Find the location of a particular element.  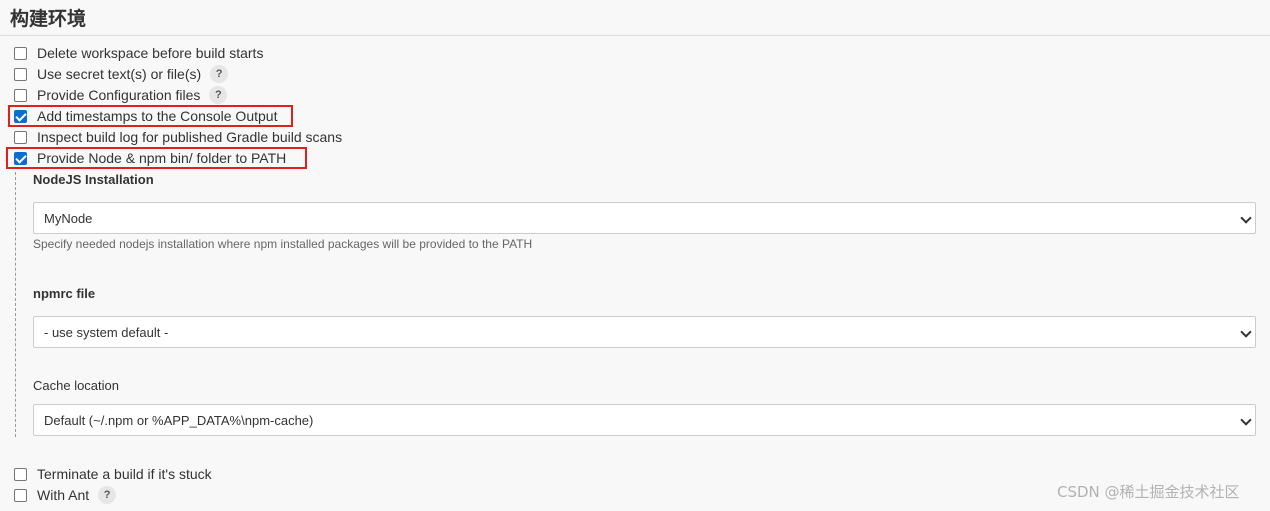

option-secret-text: Use secret text(s) or file(s) ? is located at coordinates (121, 74).